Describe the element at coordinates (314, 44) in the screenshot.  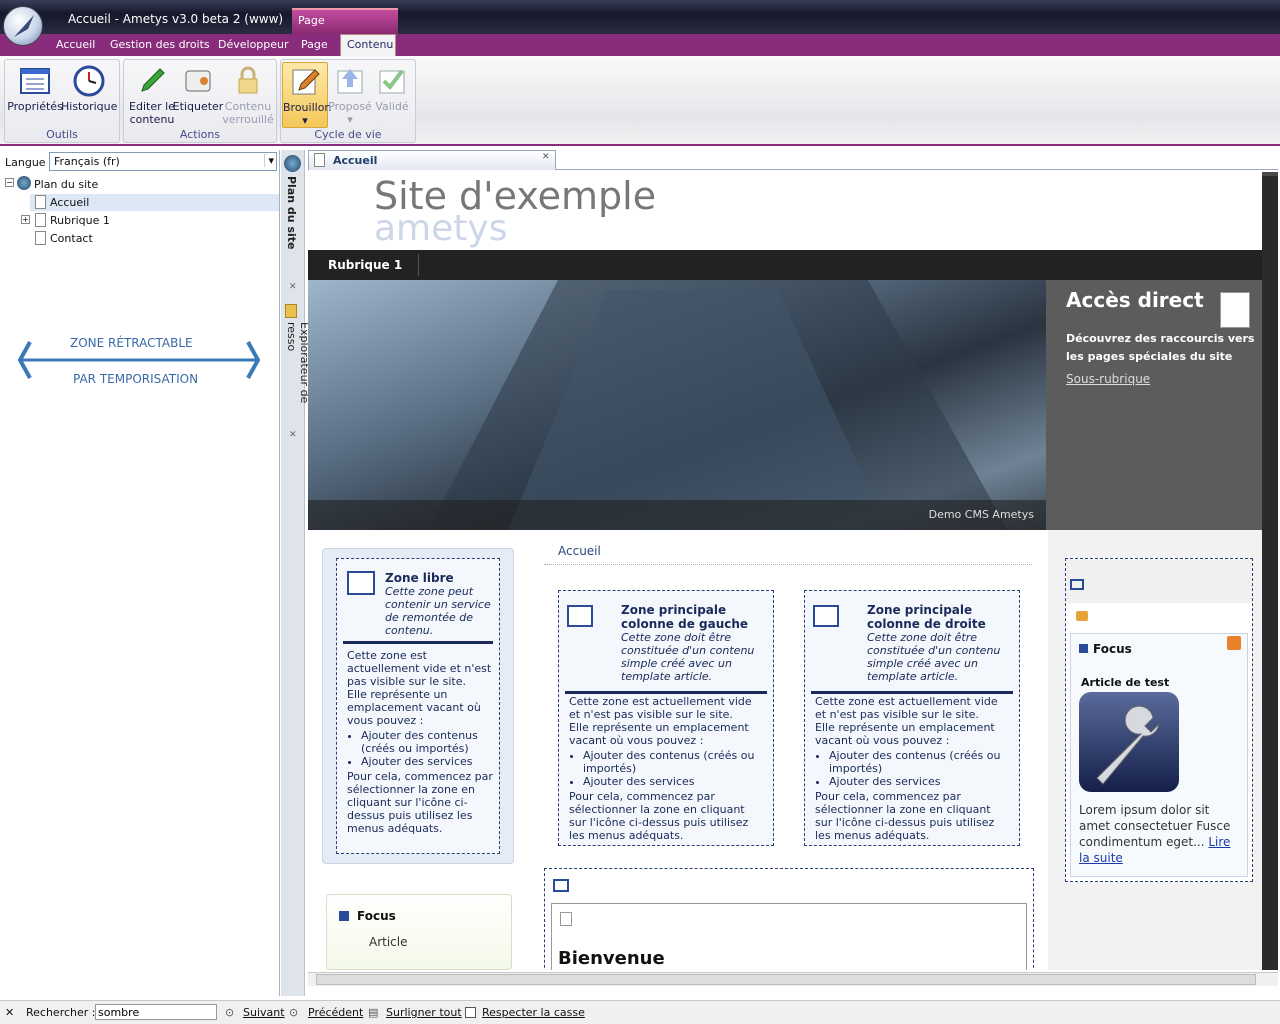
I see `tab-page: Page` at that location.